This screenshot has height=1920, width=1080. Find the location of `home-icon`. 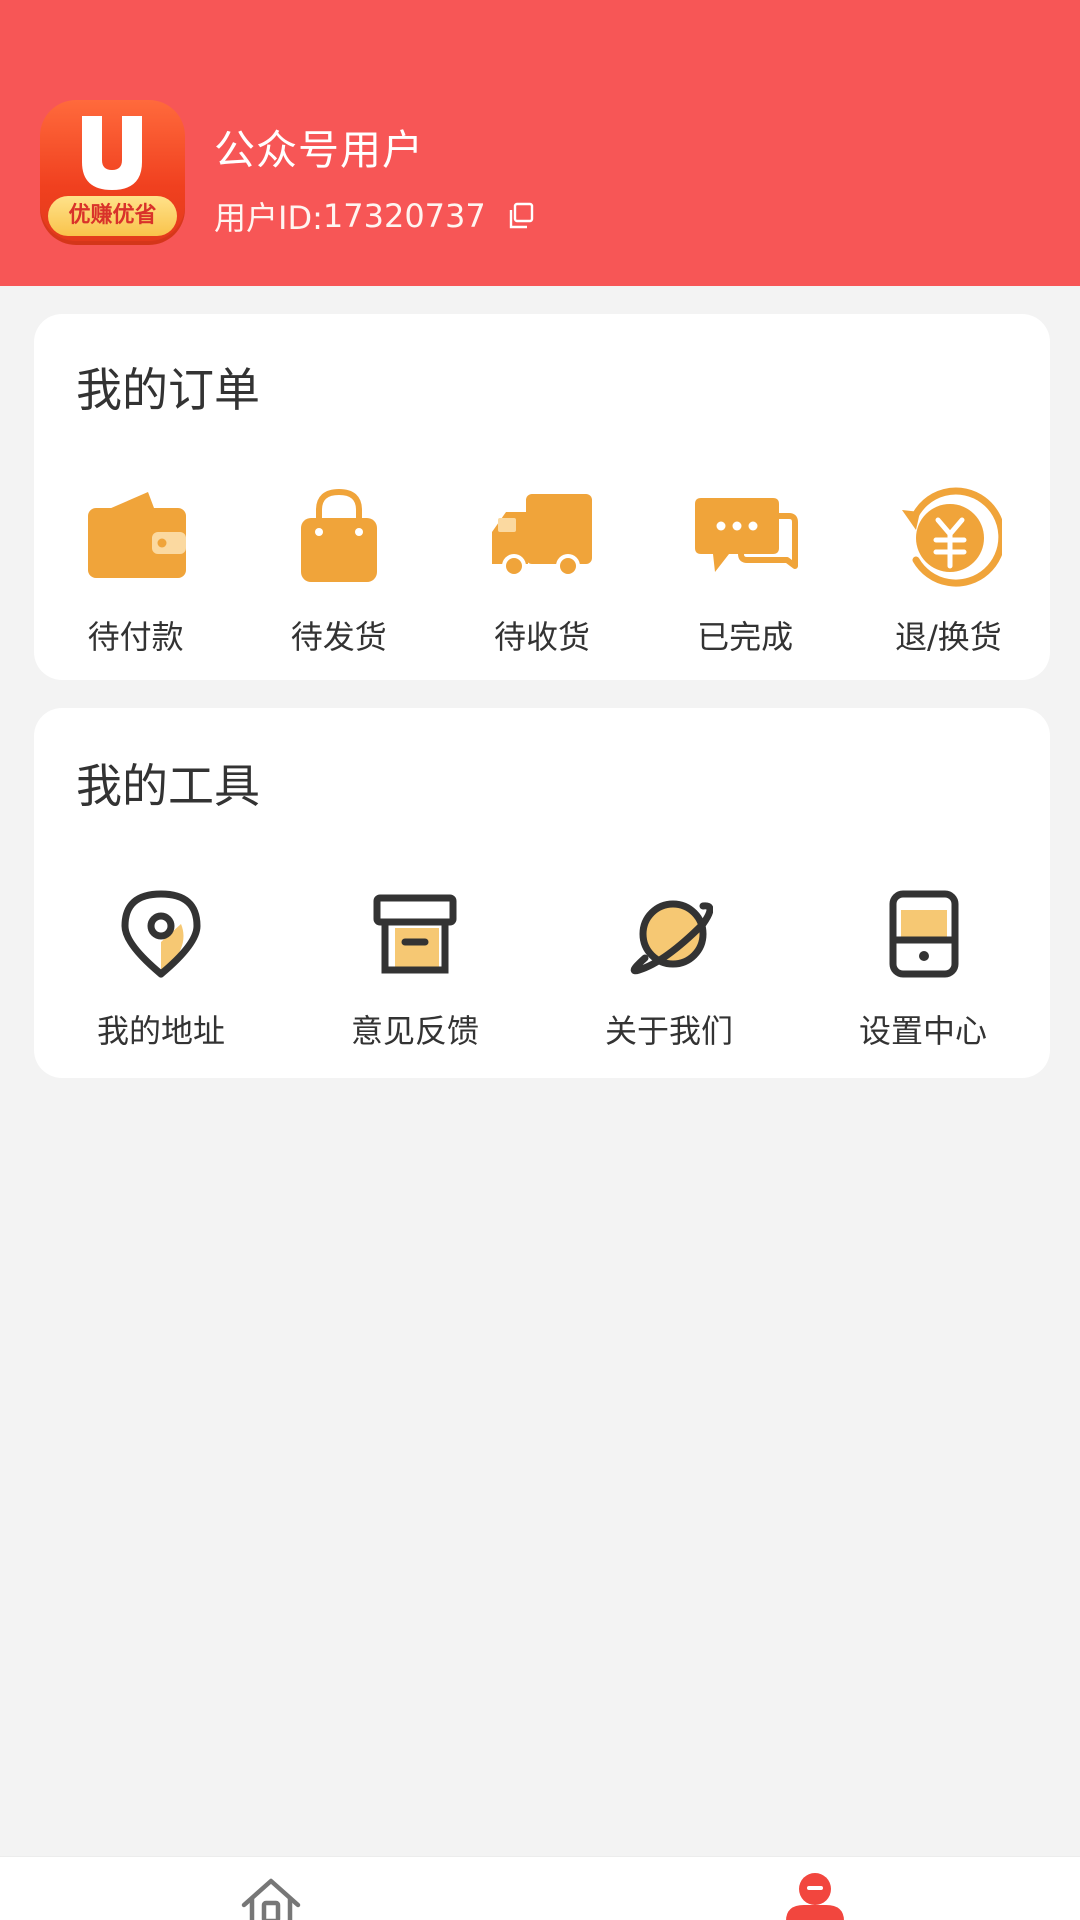

home-icon is located at coordinates (271, 1897).